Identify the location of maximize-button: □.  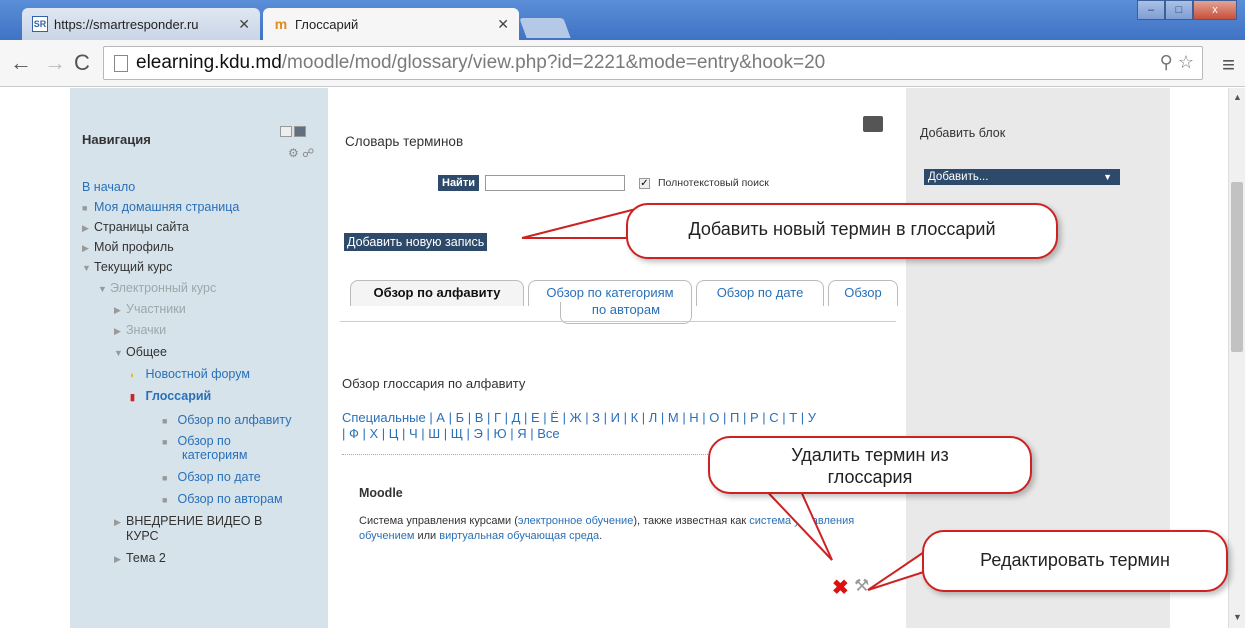
(1179, 10).